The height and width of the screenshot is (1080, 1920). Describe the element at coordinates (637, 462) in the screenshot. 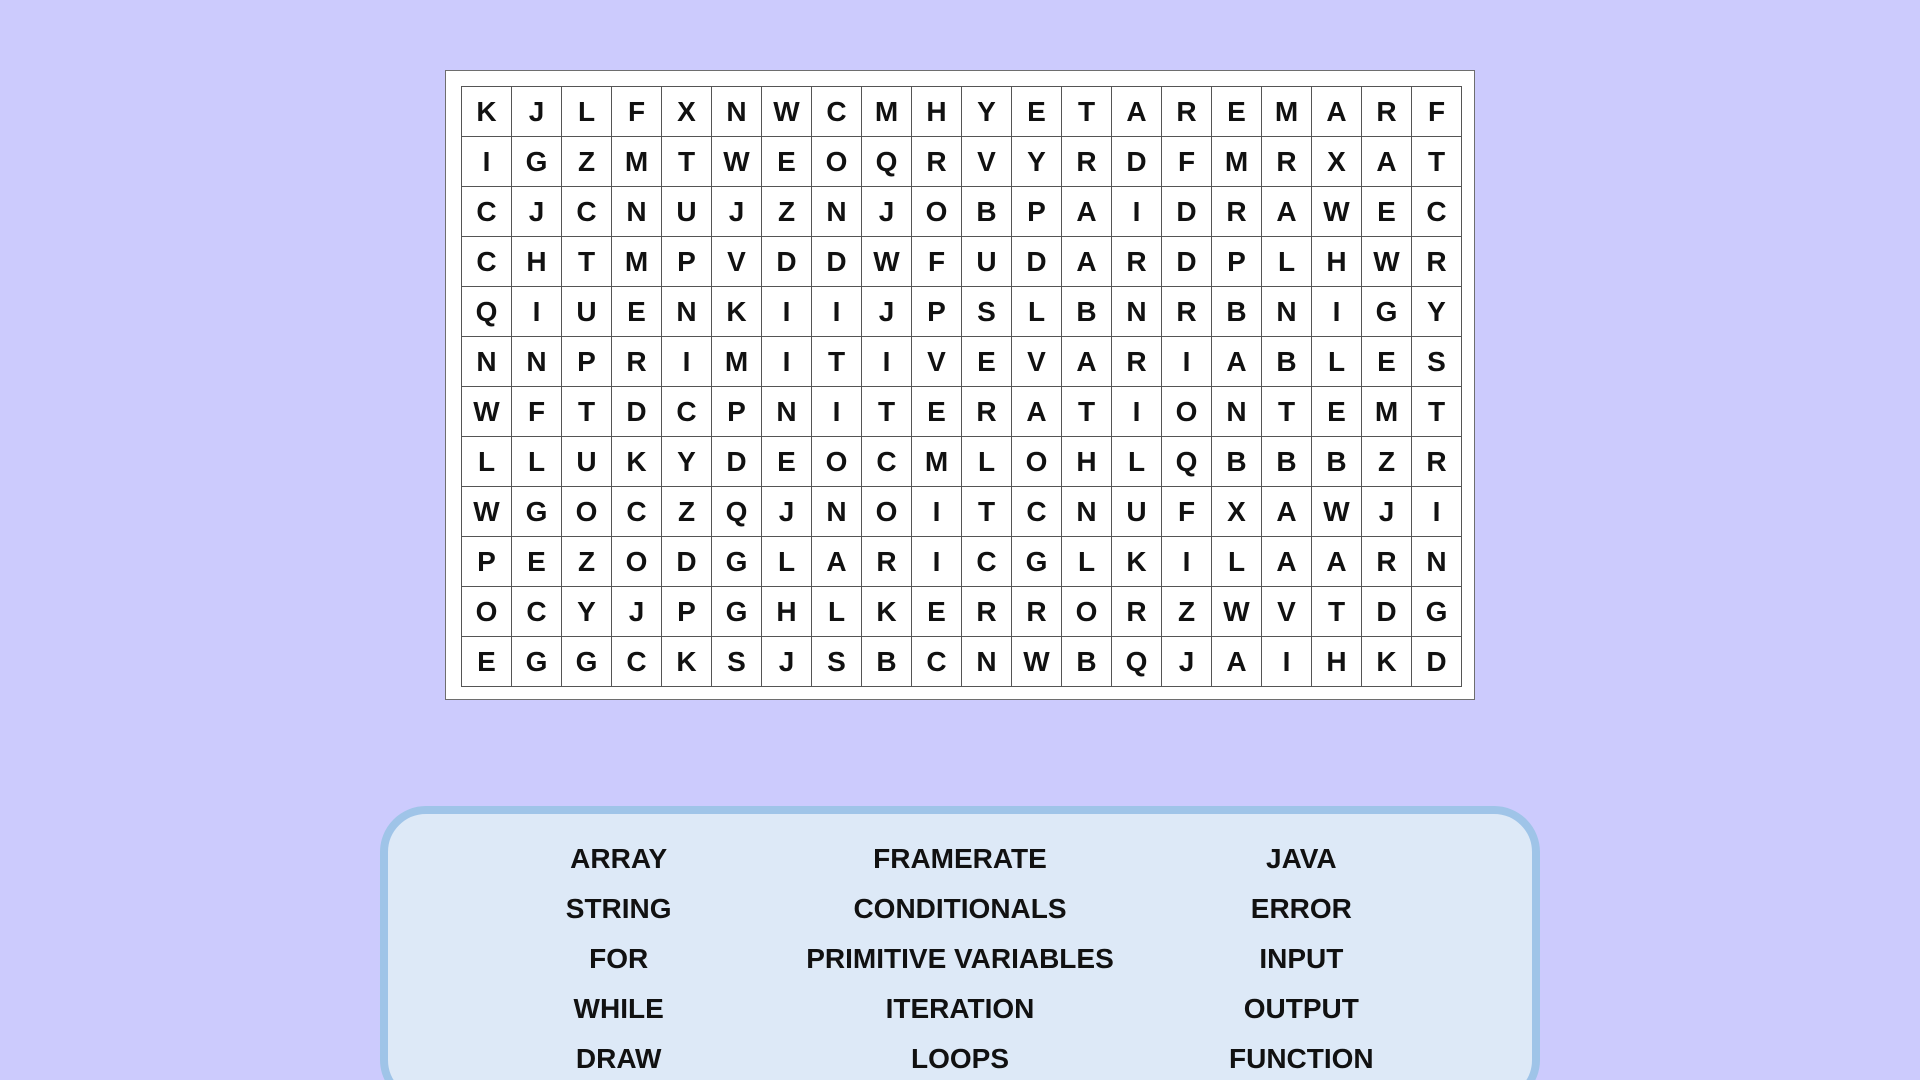

I see `grid-cell: K` at that location.